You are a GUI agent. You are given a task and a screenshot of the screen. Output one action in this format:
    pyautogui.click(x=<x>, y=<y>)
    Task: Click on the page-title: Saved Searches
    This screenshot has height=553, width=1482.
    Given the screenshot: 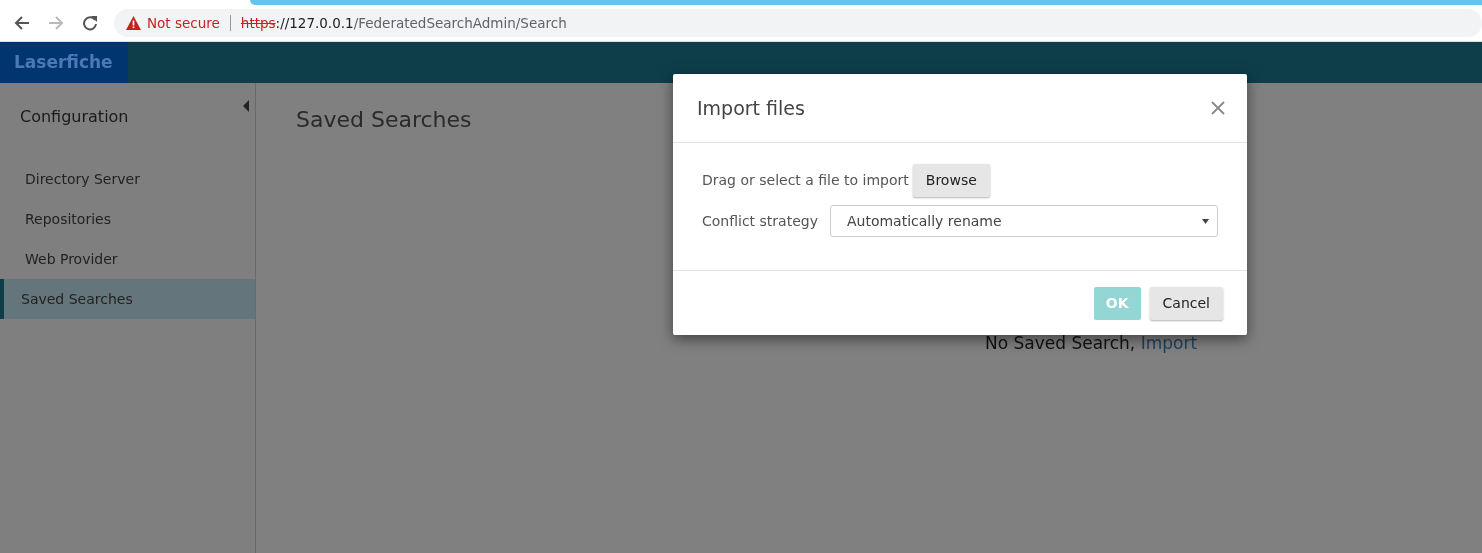 What is the action you would take?
    pyautogui.click(x=384, y=120)
    